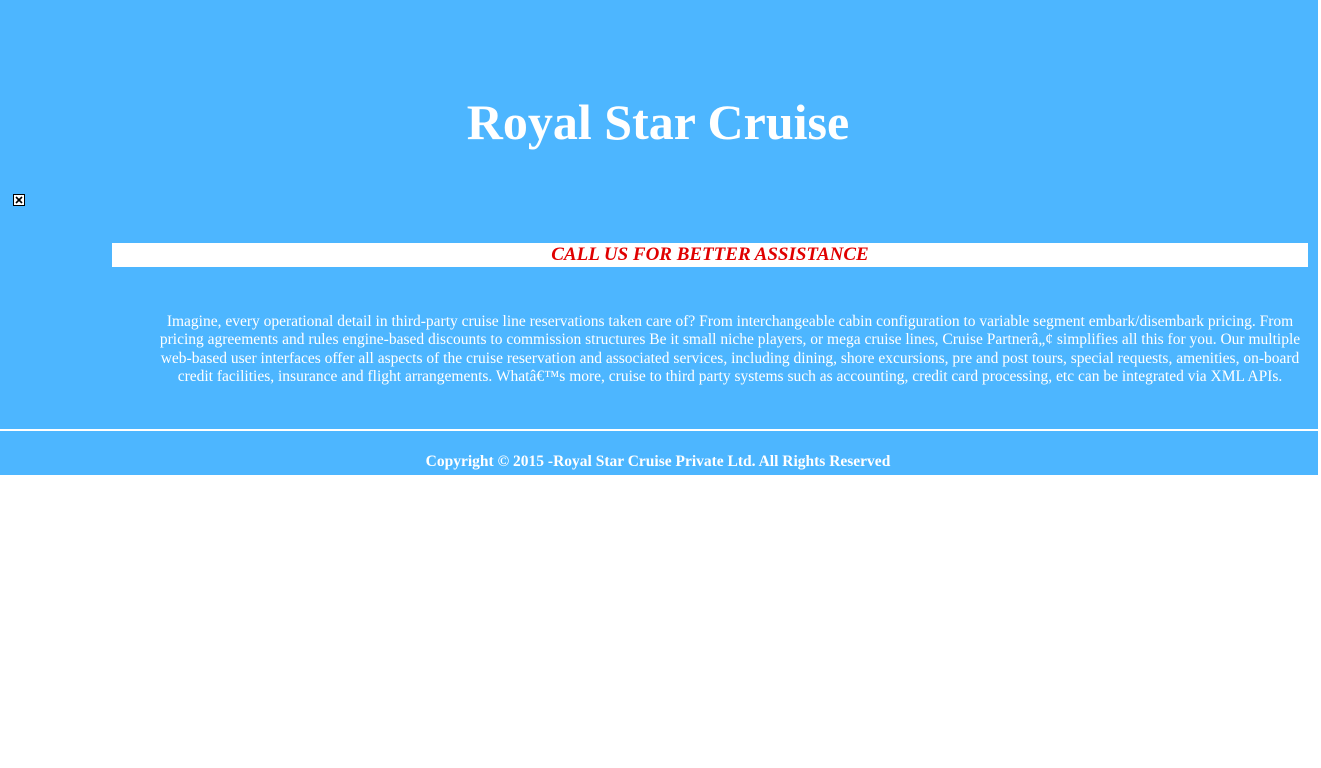 This screenshot has height=768, width=1321. I want to click on site-title: Royal Star Cruise, so click(658, 122).